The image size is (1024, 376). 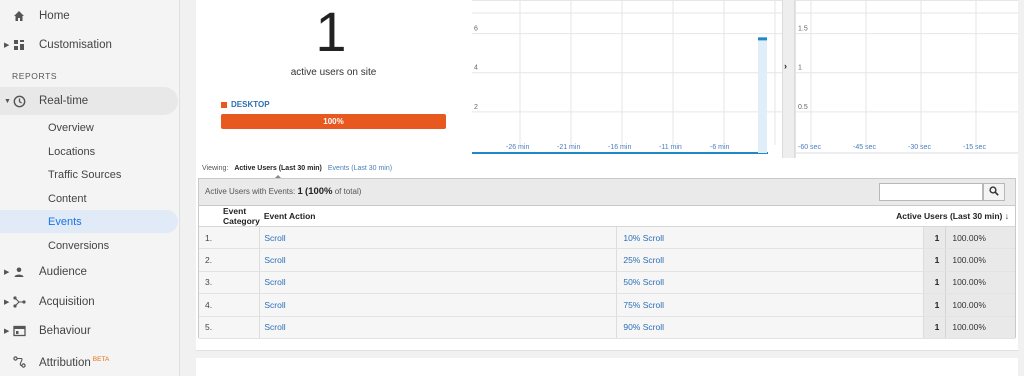 I want to click on sidebar-item-label: Audience, so click(x=63, y=272).